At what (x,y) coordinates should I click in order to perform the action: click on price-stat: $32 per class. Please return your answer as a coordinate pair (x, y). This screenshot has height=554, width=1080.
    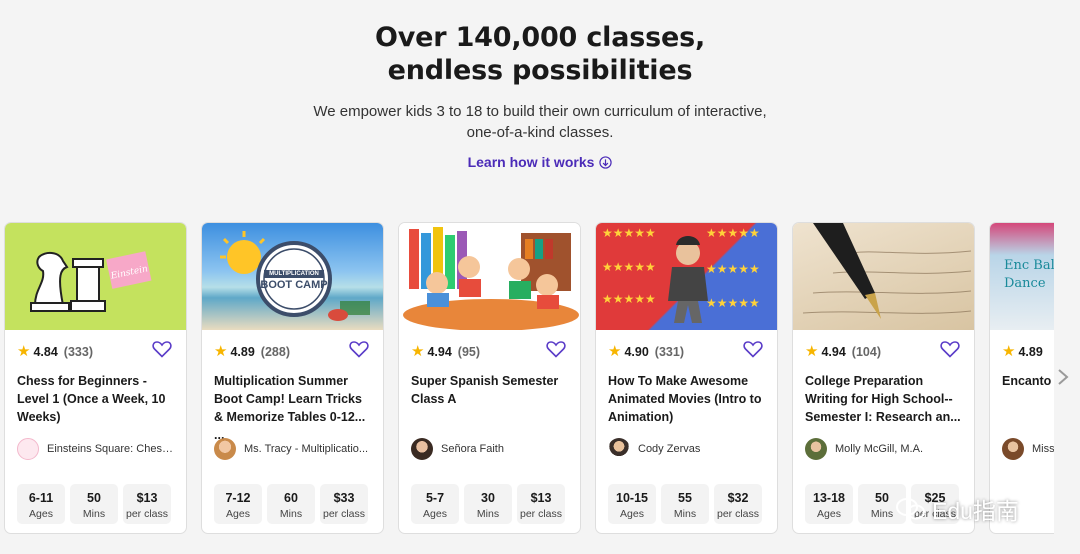
    Looking at the image, I should click on (738, 504).